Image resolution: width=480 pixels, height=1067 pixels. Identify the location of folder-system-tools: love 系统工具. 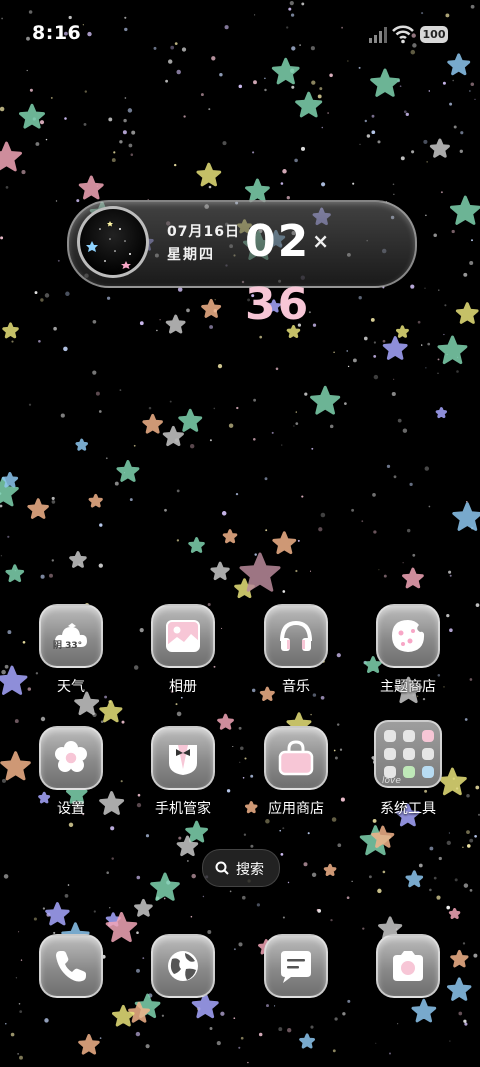
(408, 775).